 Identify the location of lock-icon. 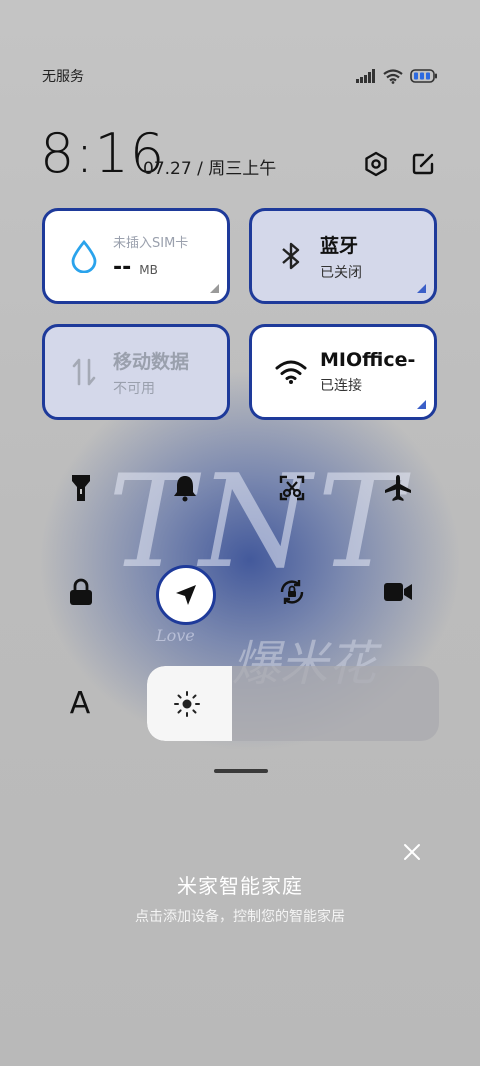
(81, 591).